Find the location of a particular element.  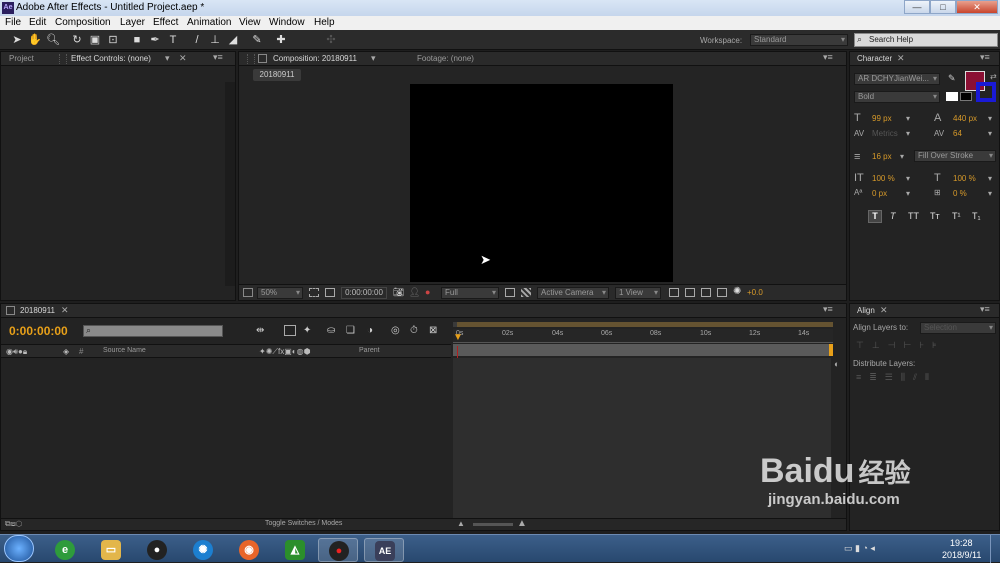

tsume-value: 0 % is located at coordinates (960, 193).